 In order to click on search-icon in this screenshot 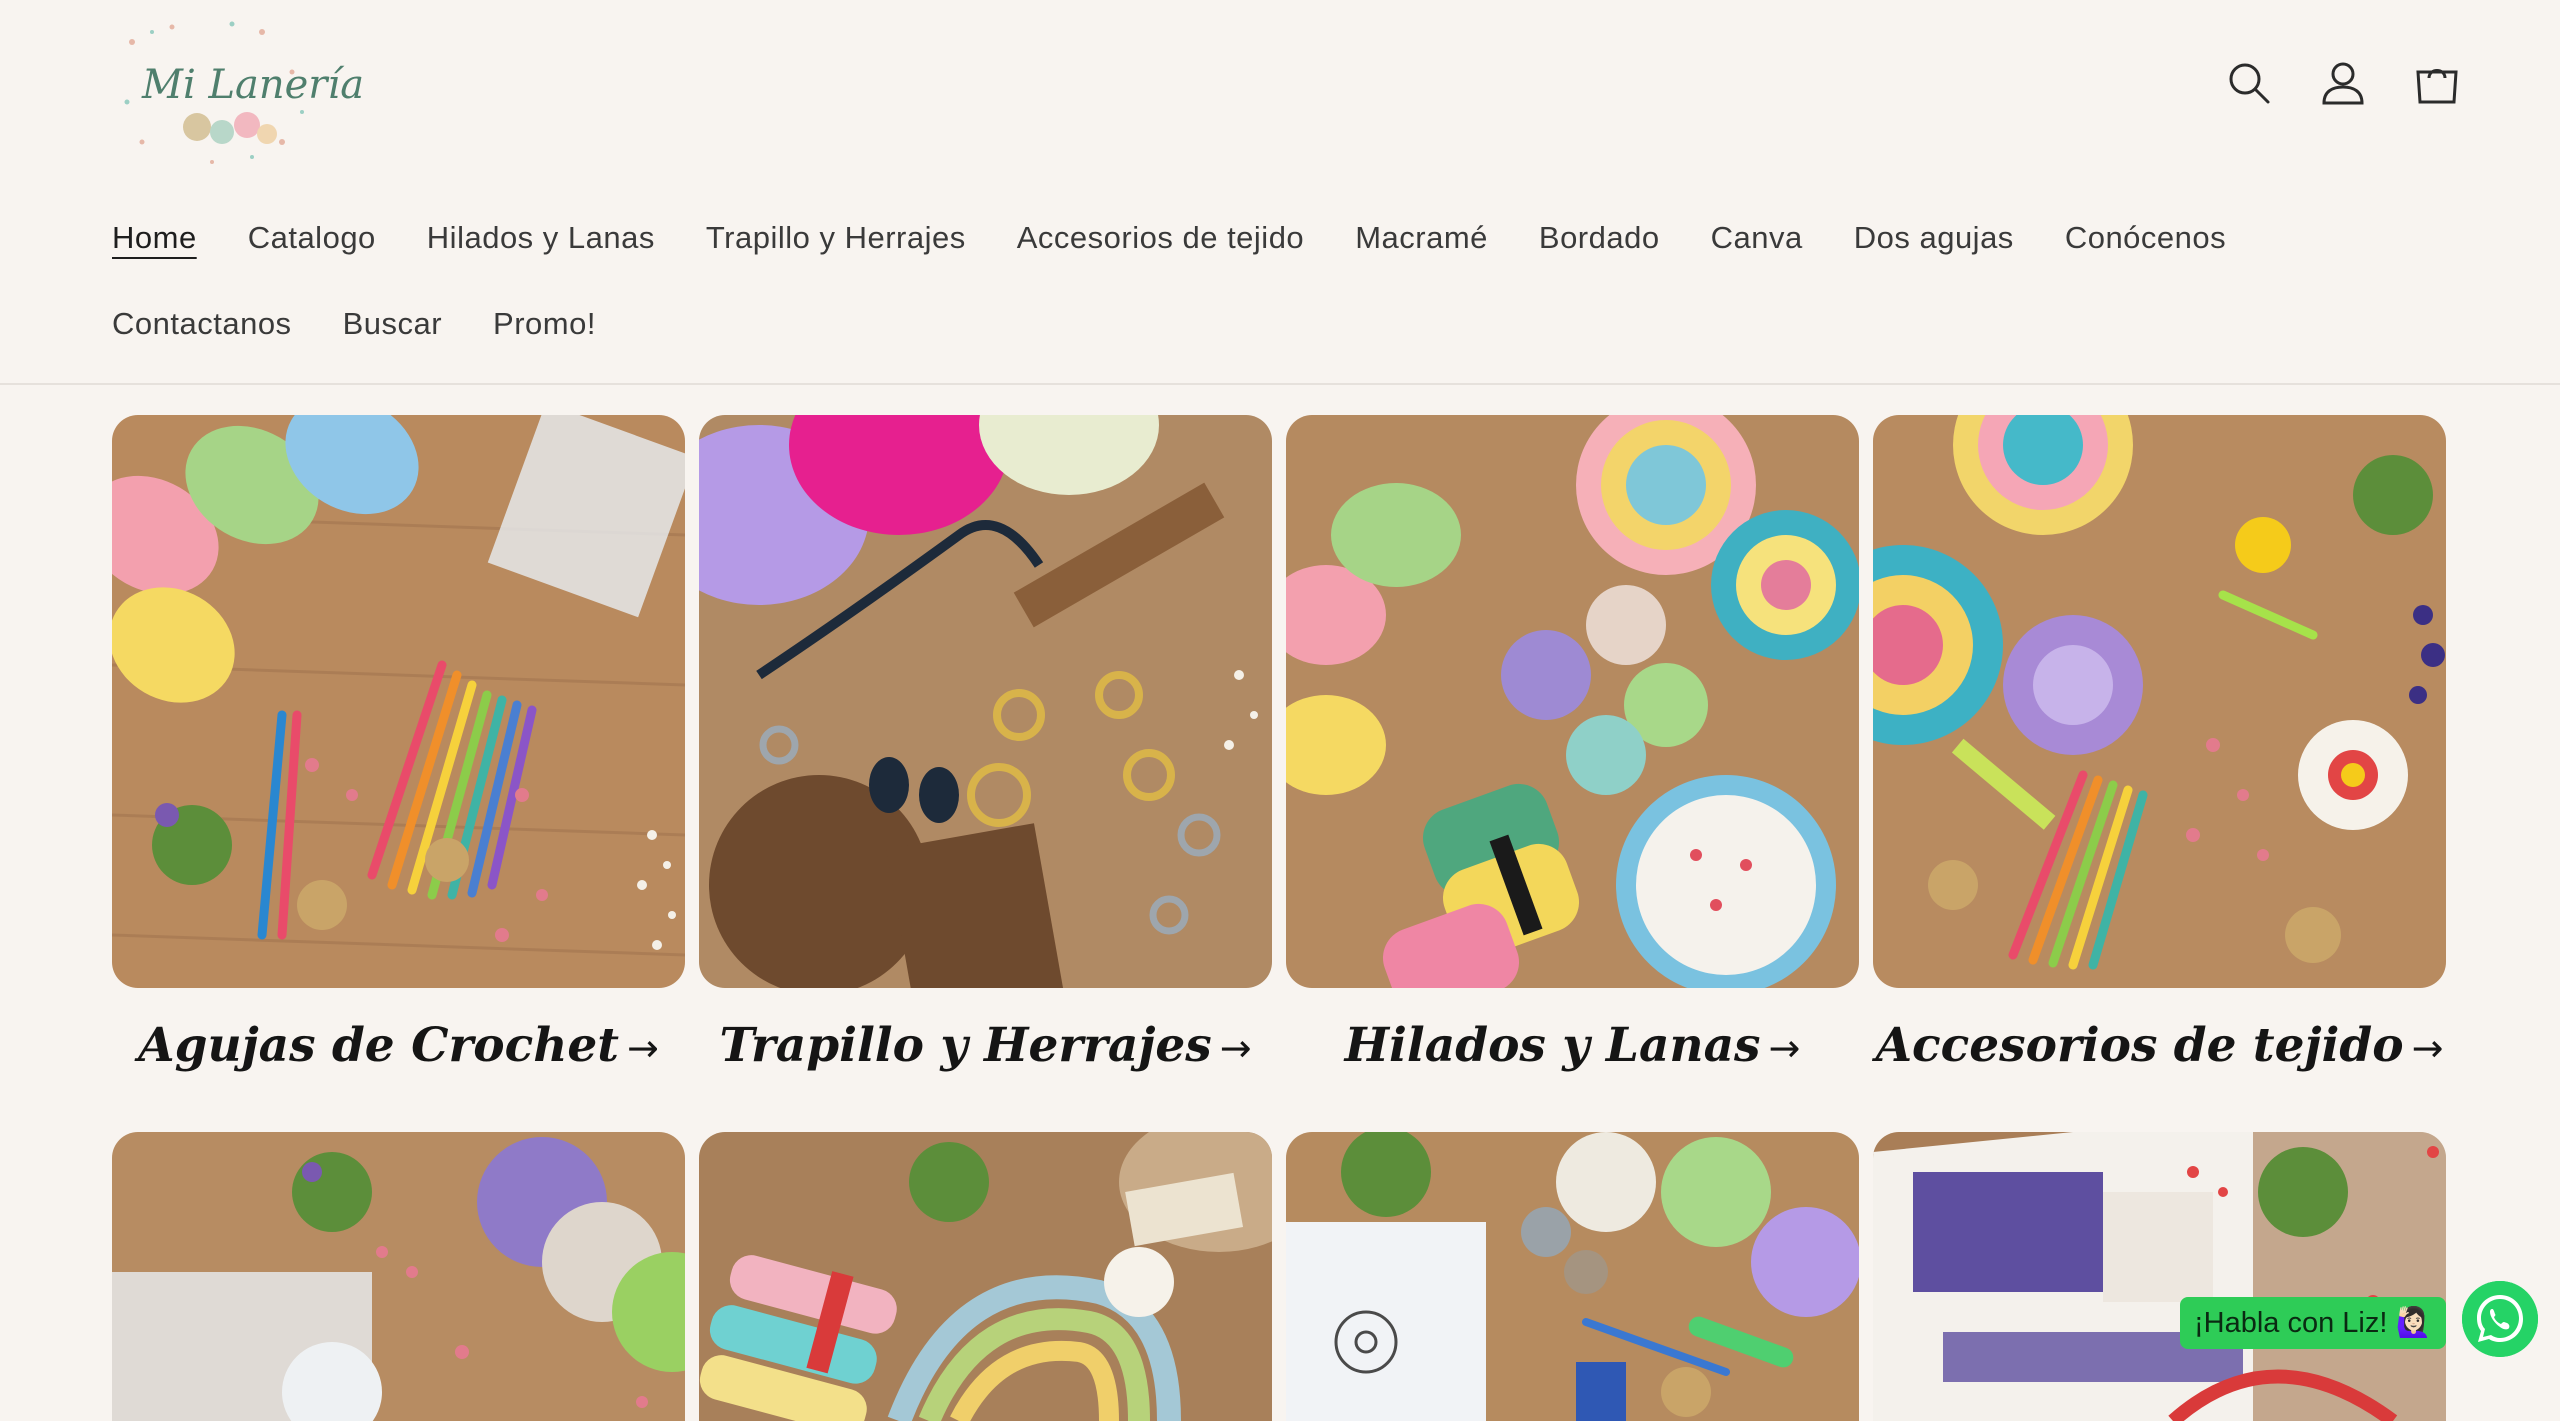, I will do `click(2249, 83)`.